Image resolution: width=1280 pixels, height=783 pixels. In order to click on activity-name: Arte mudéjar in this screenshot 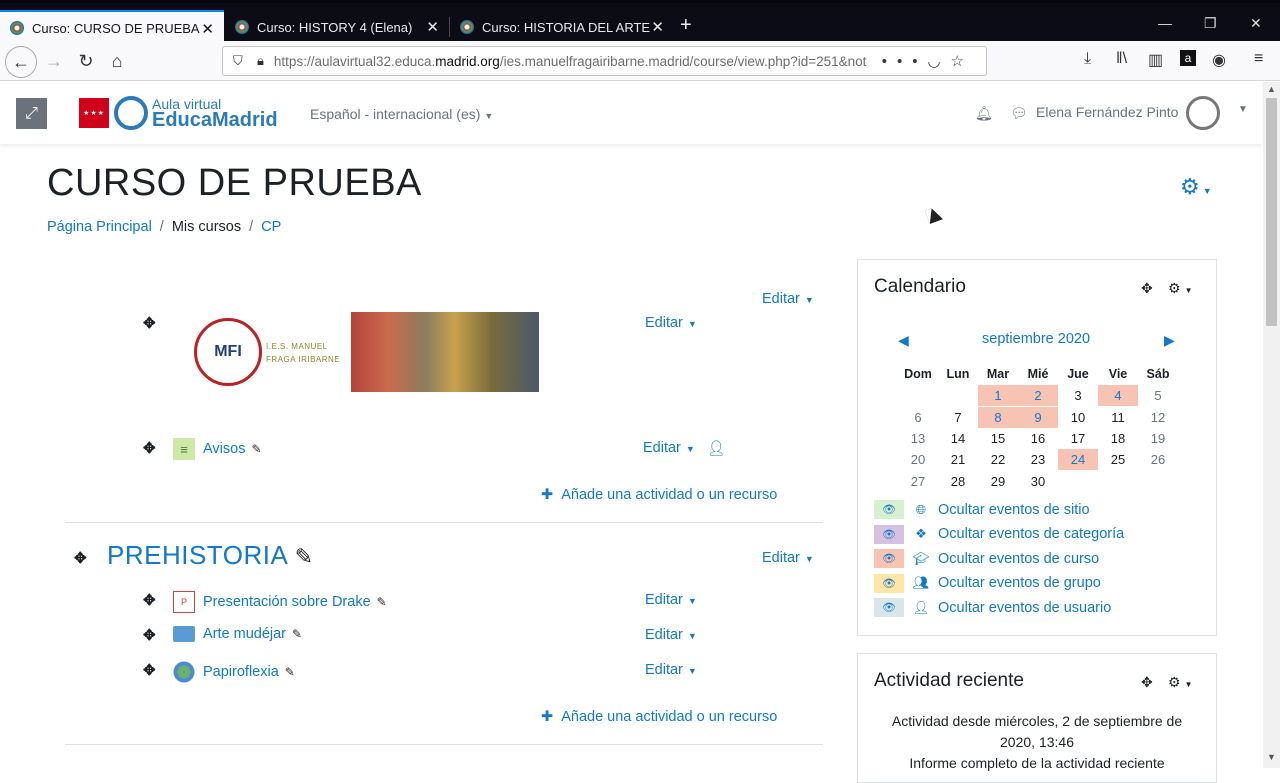, I will do `click(244, 634)`.